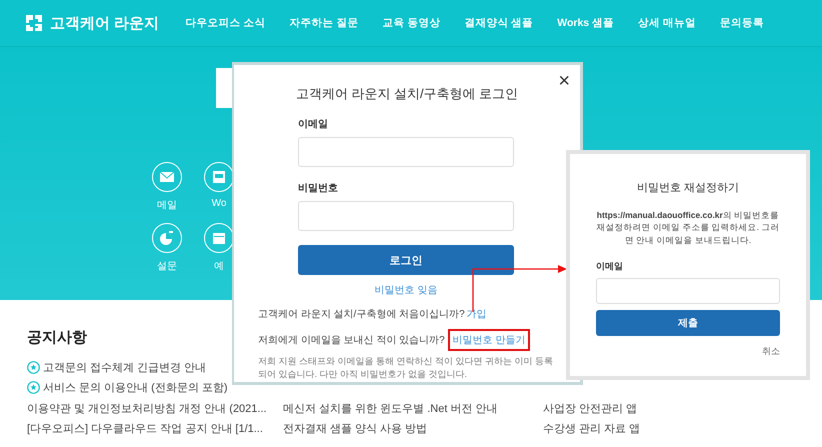 This screenshot has height=447, width=822. I want to click on nav-link: 결재양식 샘플, so click(499, 23).